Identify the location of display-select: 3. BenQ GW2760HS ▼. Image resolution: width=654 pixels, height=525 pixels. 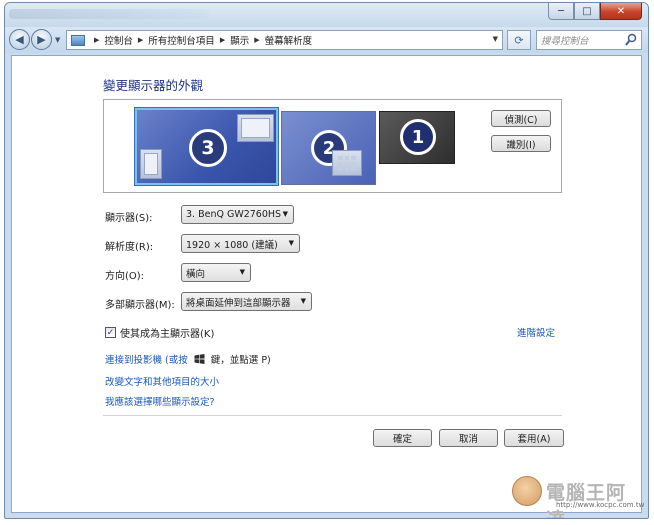
(237, 214).